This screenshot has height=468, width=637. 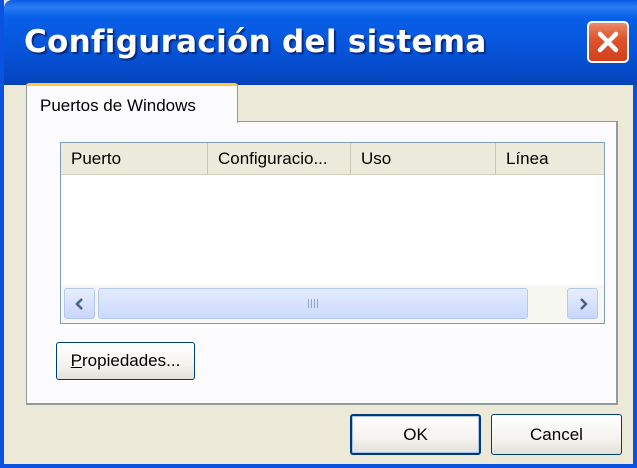 I want to click on column-header-linea: Línea, so click(x=550, y=158).